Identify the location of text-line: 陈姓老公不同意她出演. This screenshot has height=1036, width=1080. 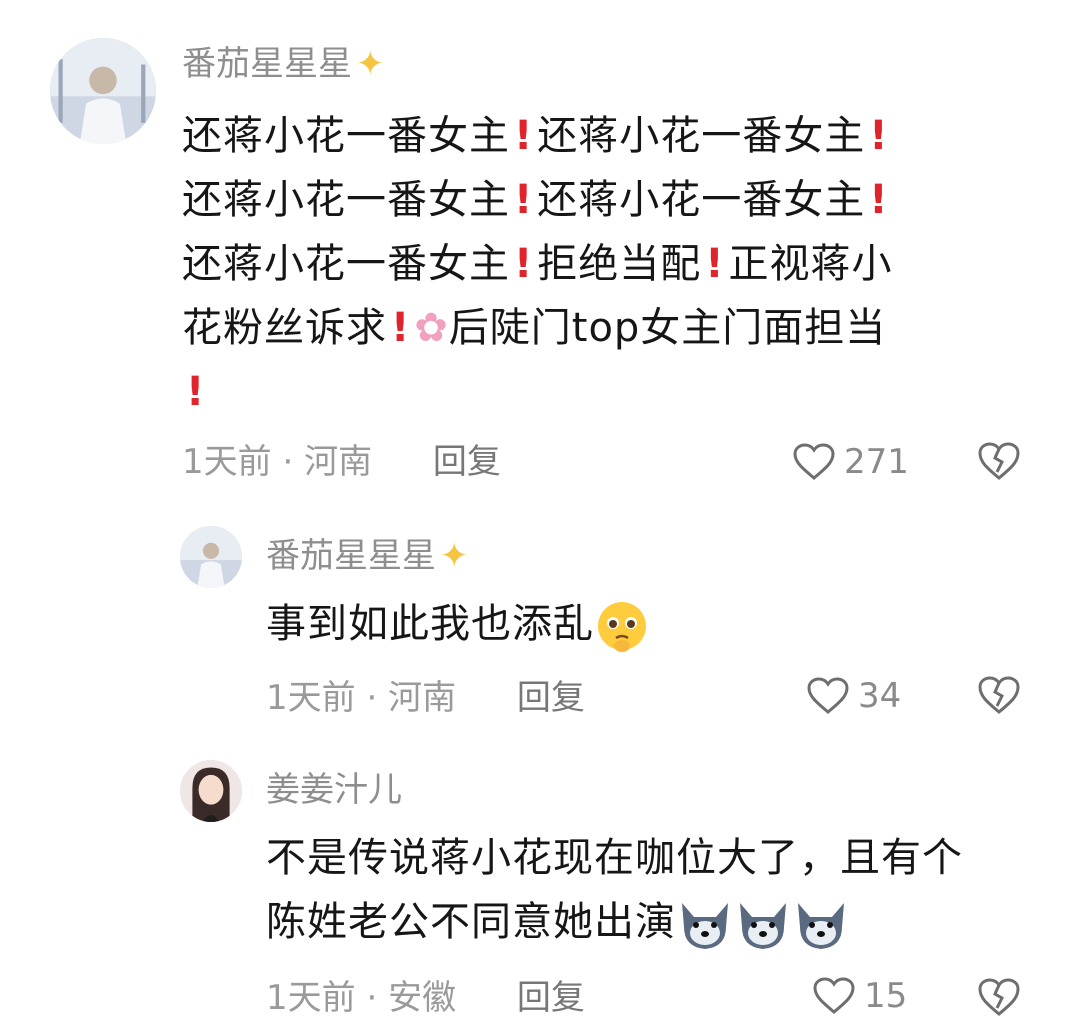
(614, 922).